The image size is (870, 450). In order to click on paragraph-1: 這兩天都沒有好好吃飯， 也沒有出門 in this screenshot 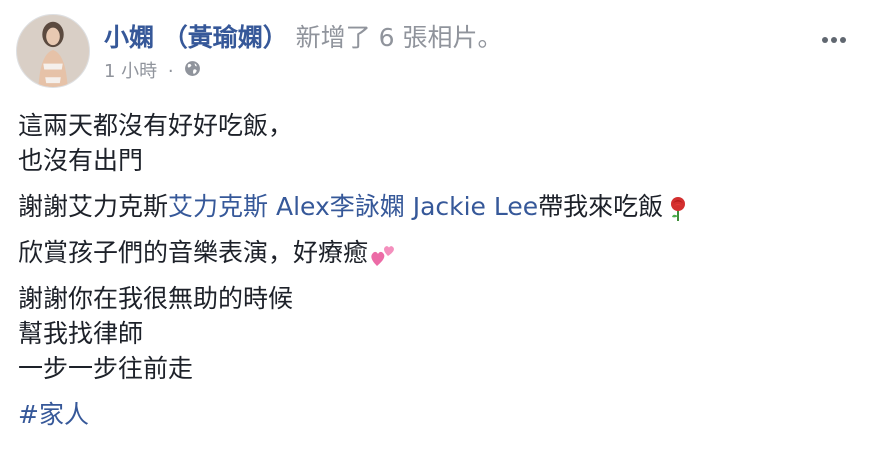, I will do `click(433, 143)`.